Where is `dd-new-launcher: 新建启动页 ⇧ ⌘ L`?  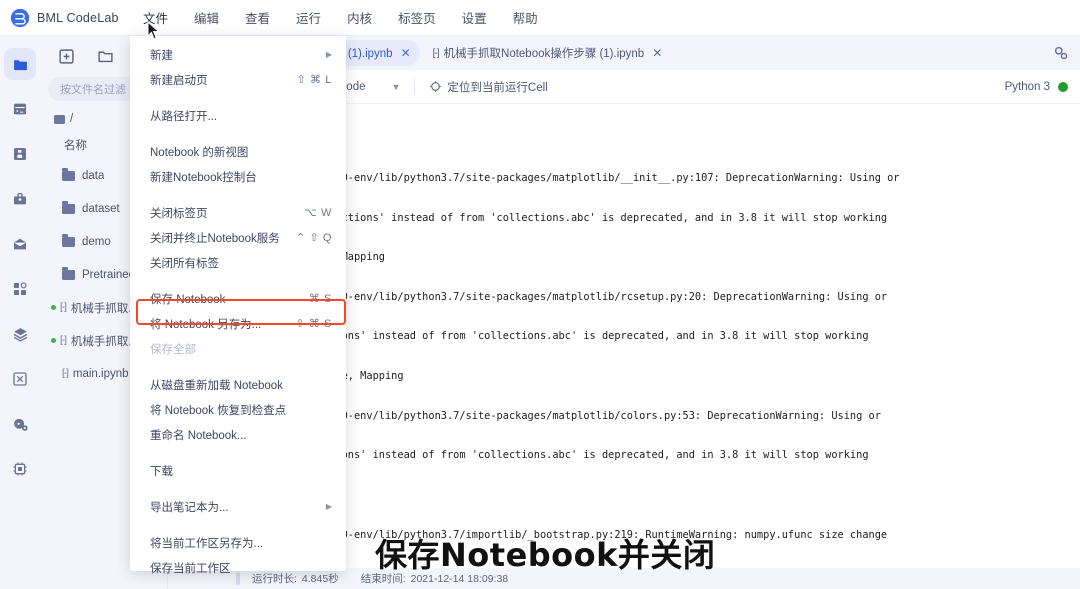 dd-new-launcher: 新建启动页 ⇧ ⌘ L is located at coordinates (238, 79).